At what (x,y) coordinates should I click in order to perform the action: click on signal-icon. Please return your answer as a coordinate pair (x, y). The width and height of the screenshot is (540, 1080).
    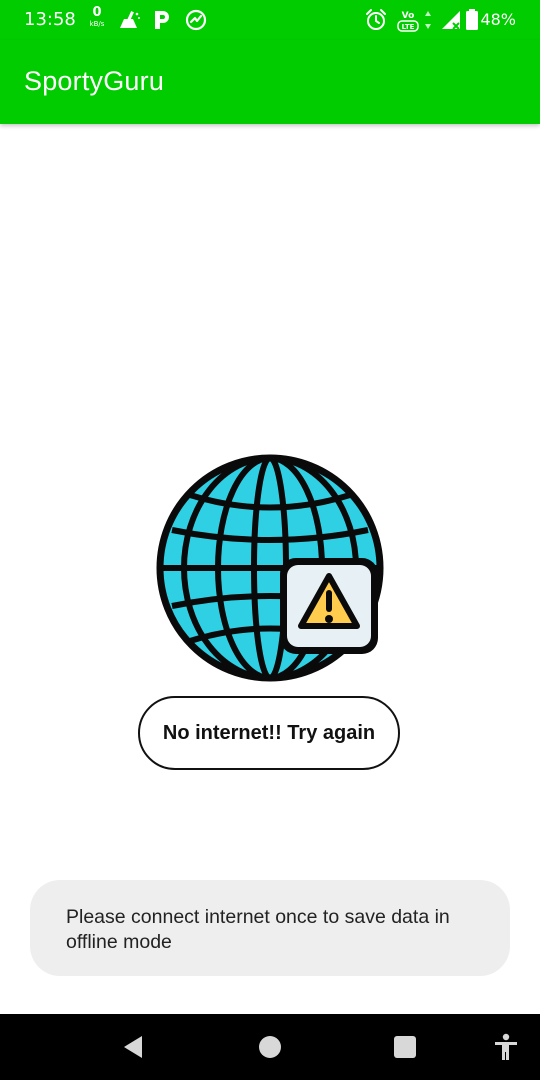
    Looking at the image, I should click on (451, 20).